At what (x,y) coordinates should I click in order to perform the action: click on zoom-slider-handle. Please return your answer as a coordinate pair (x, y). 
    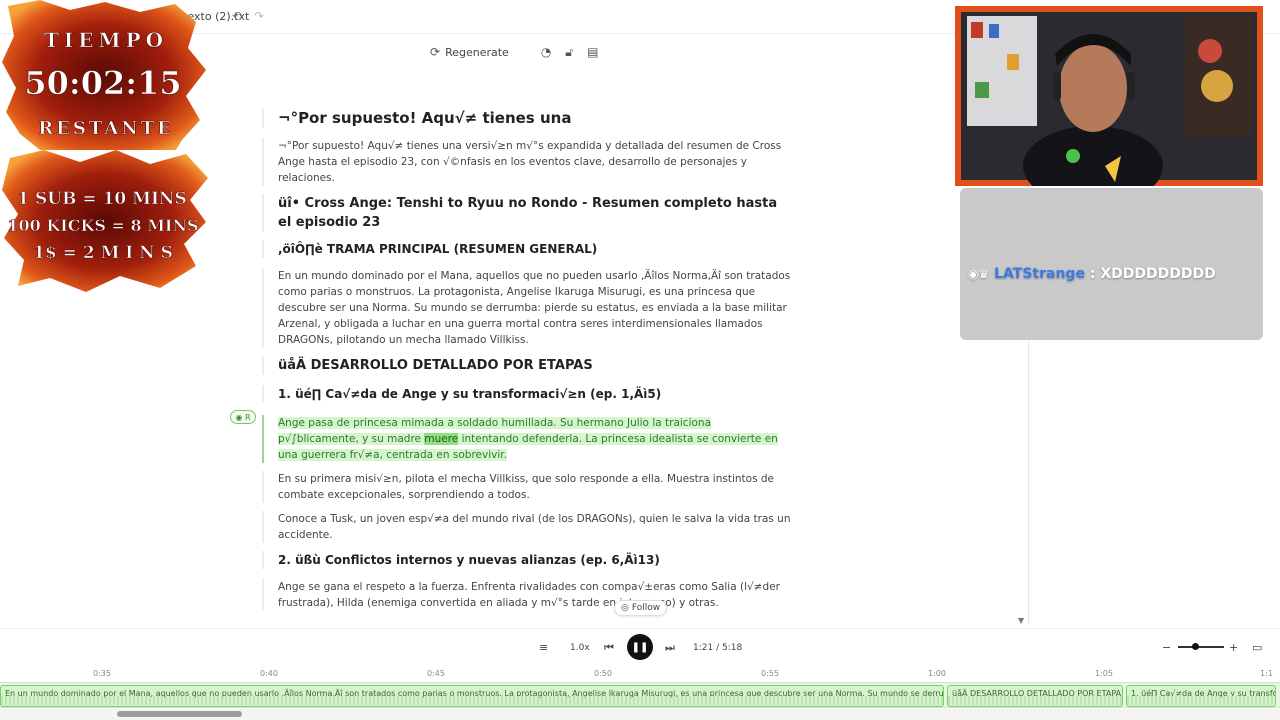
    Looking at the image, I should click on (1195, 646).